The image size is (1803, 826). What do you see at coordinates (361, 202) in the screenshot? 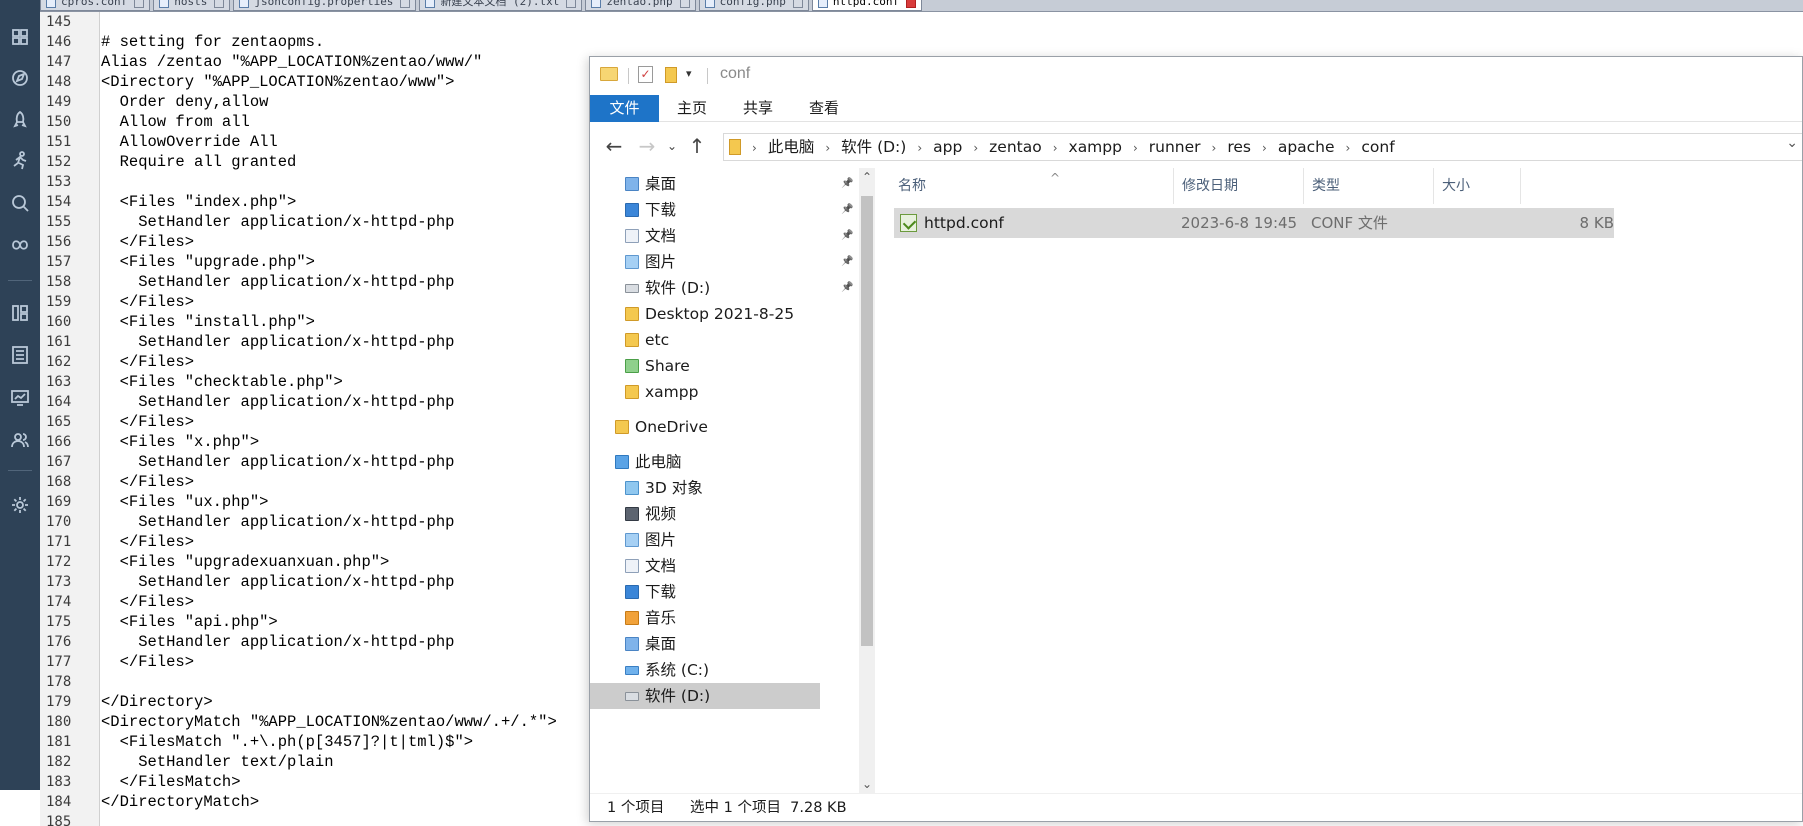
I see `code-line: <Files "index.php">` at bounding box center [361, 202].